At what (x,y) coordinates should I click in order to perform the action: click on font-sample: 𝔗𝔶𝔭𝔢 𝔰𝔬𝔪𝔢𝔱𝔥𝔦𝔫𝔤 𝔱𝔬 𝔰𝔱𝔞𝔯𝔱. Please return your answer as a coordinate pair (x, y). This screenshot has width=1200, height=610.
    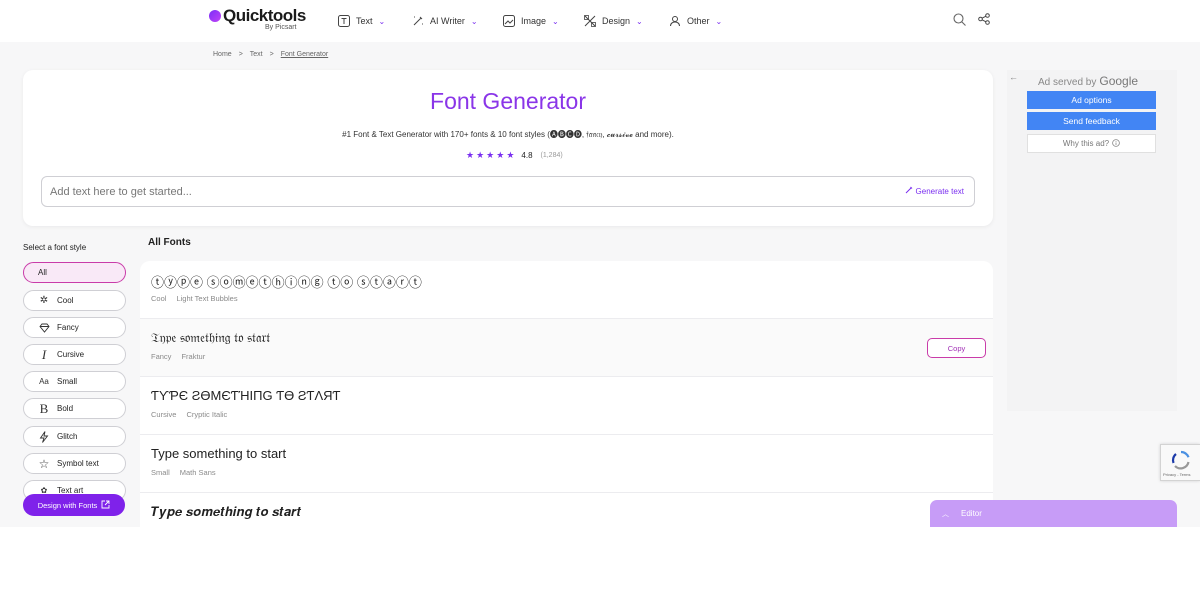
    Looking at the image, I should click on (211, 337).